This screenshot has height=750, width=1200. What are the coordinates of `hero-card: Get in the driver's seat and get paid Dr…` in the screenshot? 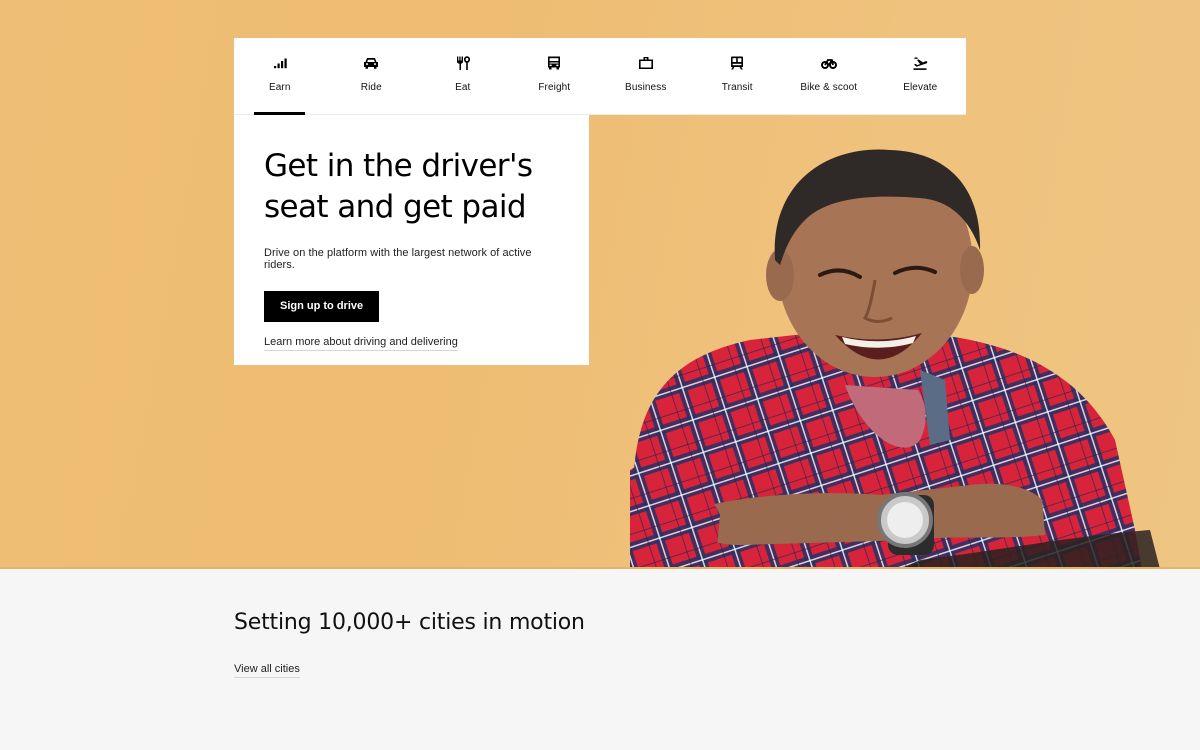 It's located at (411, 240).